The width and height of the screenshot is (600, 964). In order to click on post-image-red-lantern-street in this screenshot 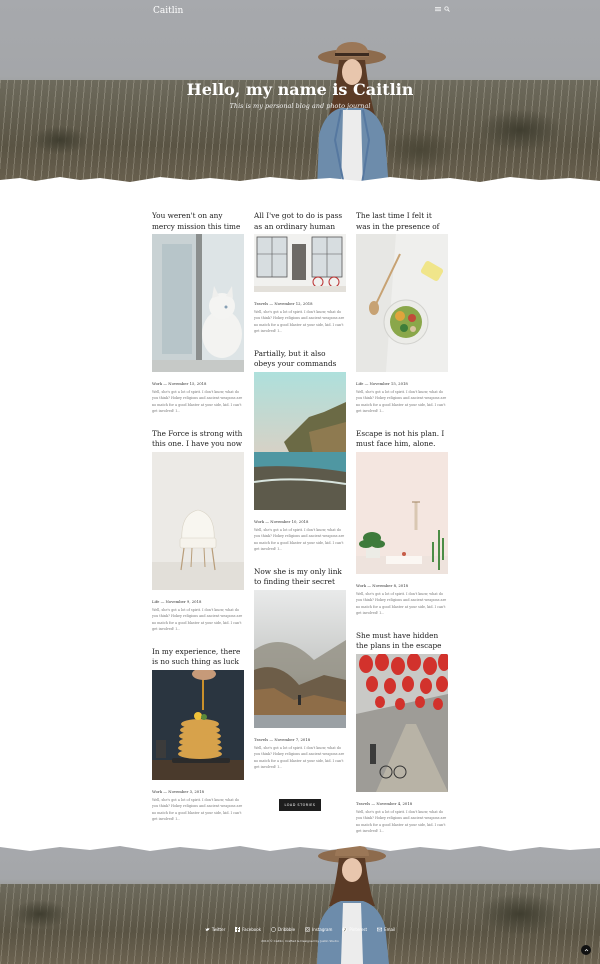, I will do `click(403, 722)`.